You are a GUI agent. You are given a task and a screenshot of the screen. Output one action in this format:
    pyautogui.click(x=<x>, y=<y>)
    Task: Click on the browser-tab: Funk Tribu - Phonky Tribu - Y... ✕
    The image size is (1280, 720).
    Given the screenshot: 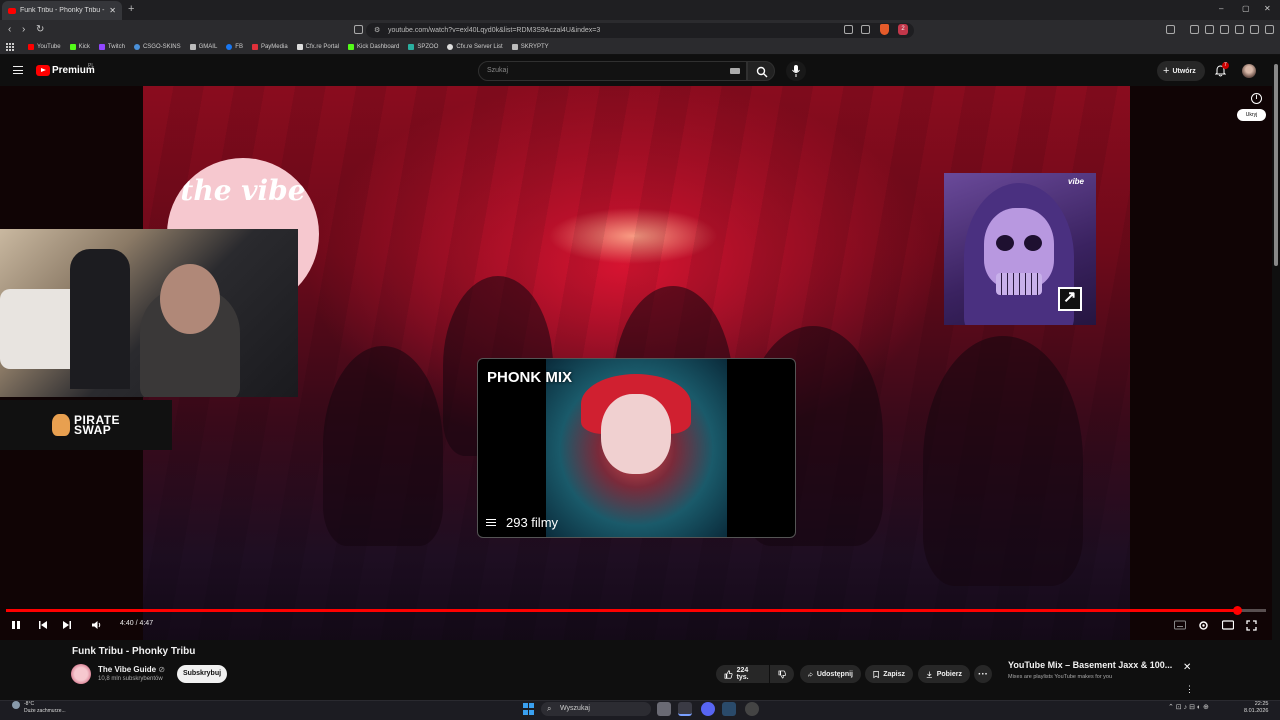 What is the action you would take?
    pyautogui.click(x=62, y=10)
    